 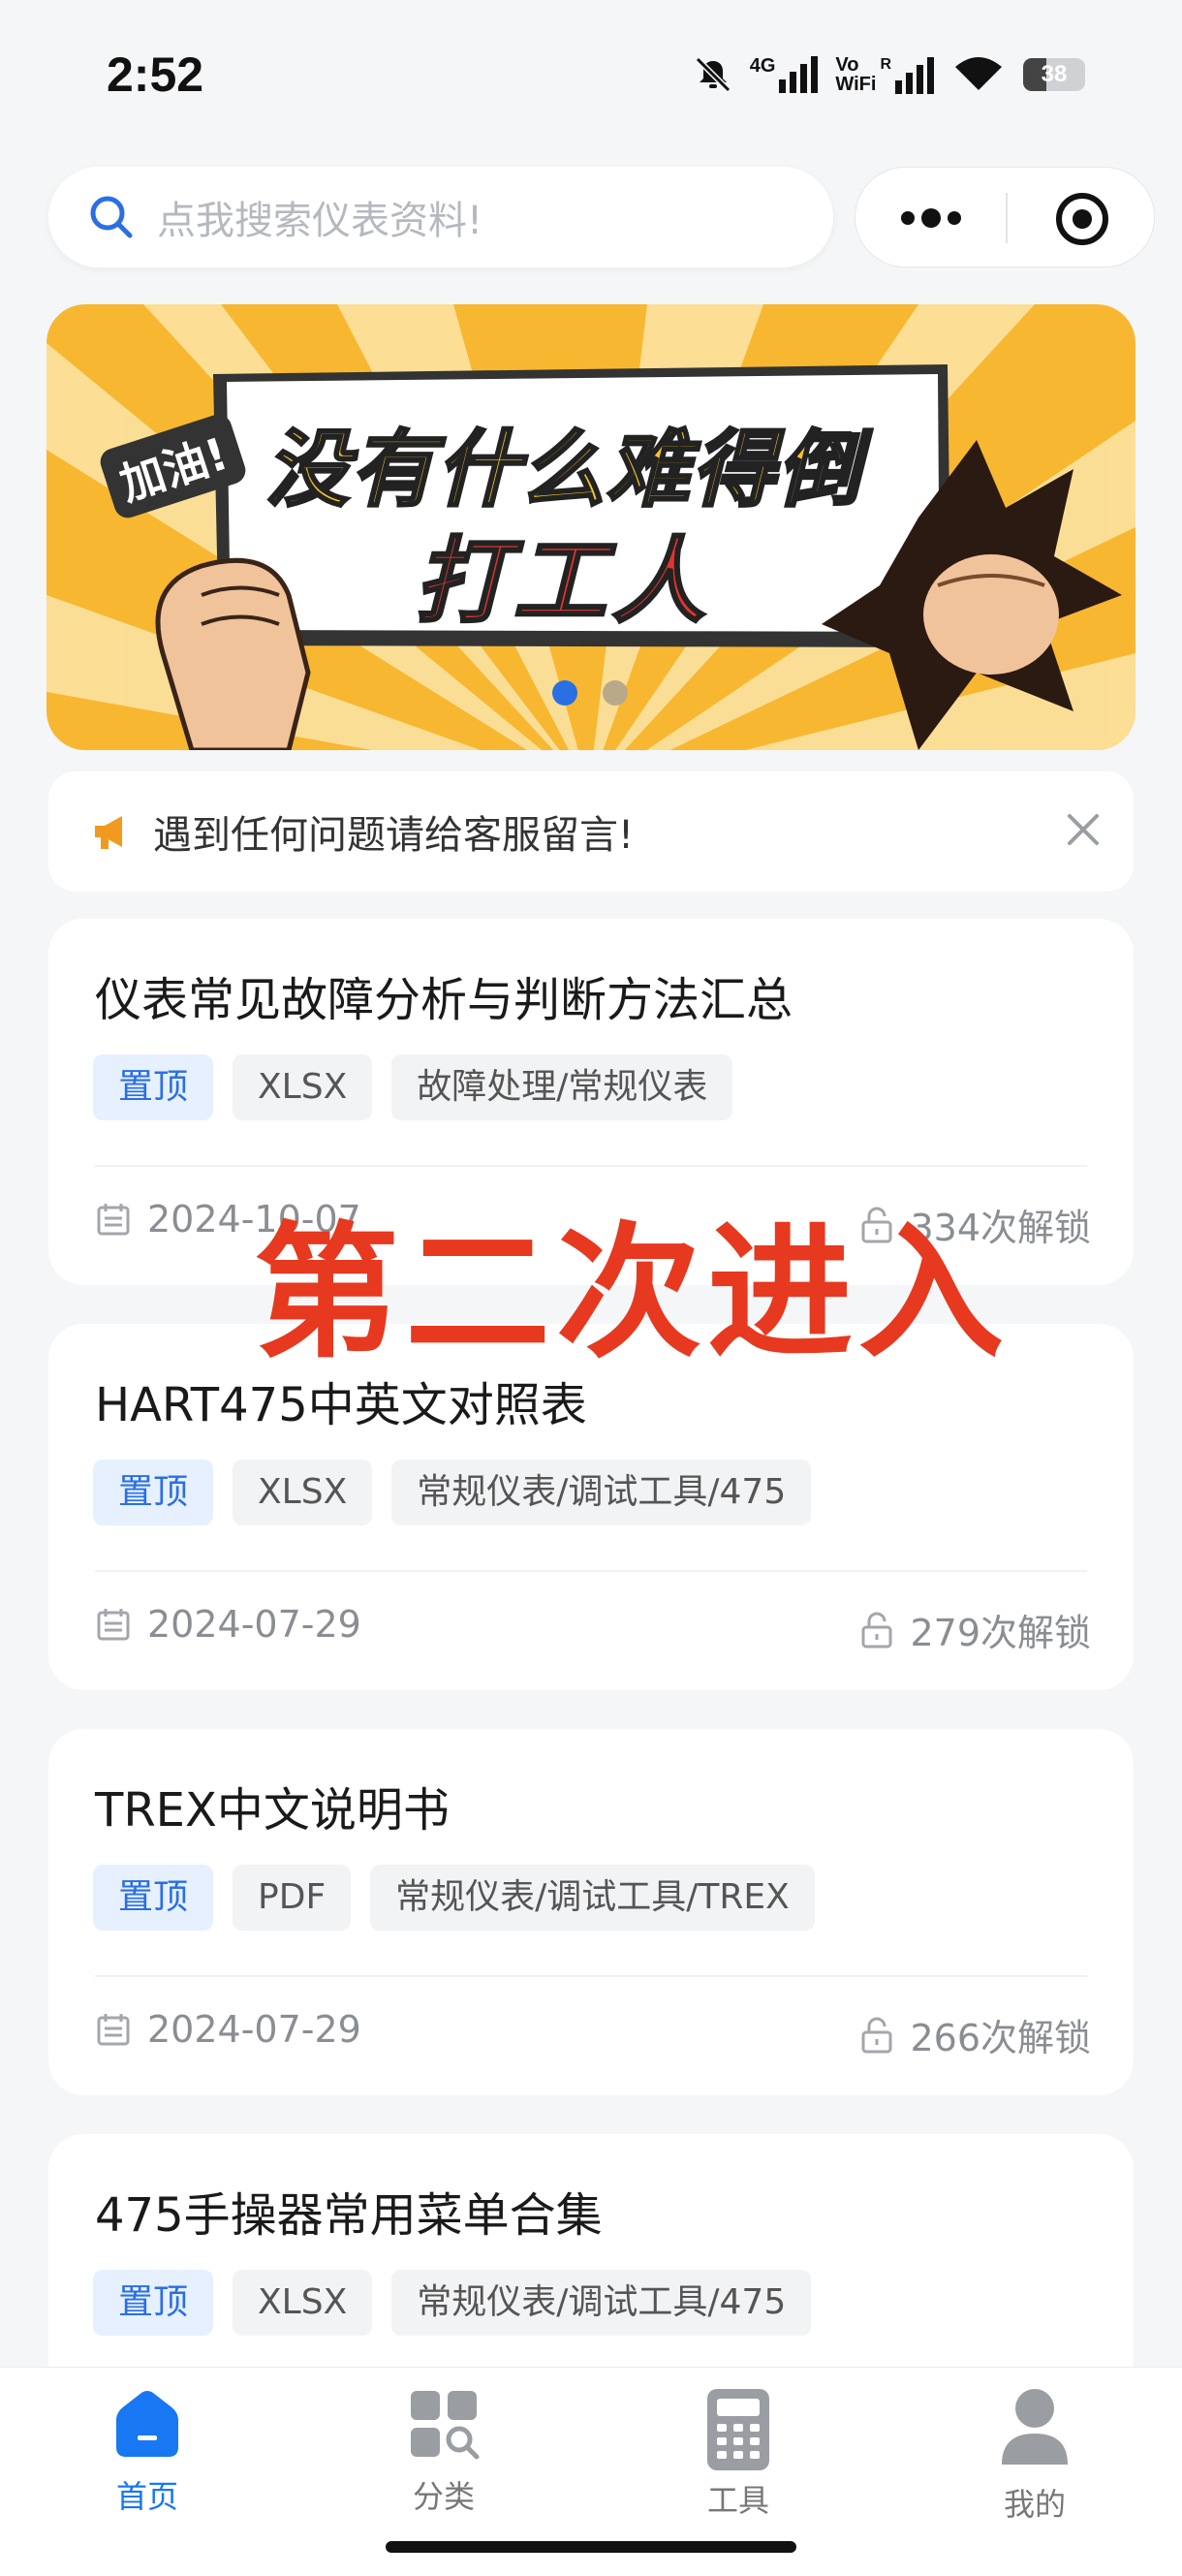 I want to click on card-title: 仪表常见故障分析与判断方法汇总, so click(x=444, y=1000).